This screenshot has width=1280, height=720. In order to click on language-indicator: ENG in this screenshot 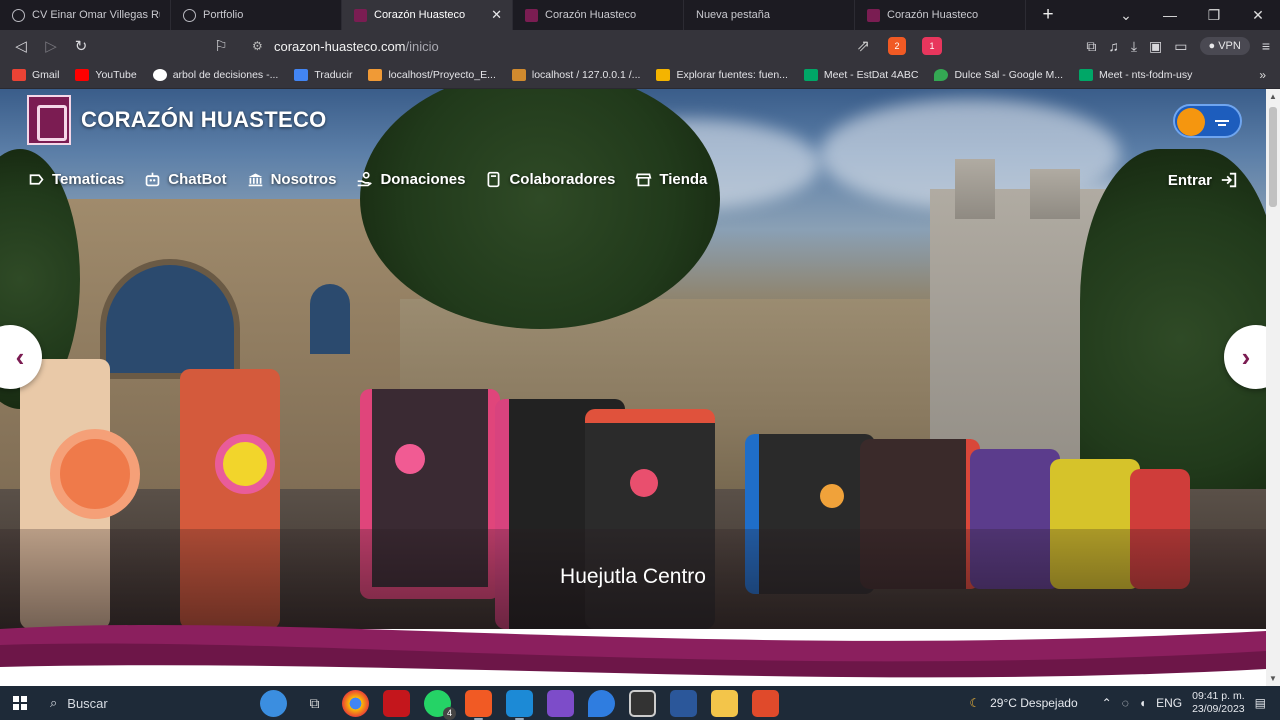, I will do `click(1169, 703)`.